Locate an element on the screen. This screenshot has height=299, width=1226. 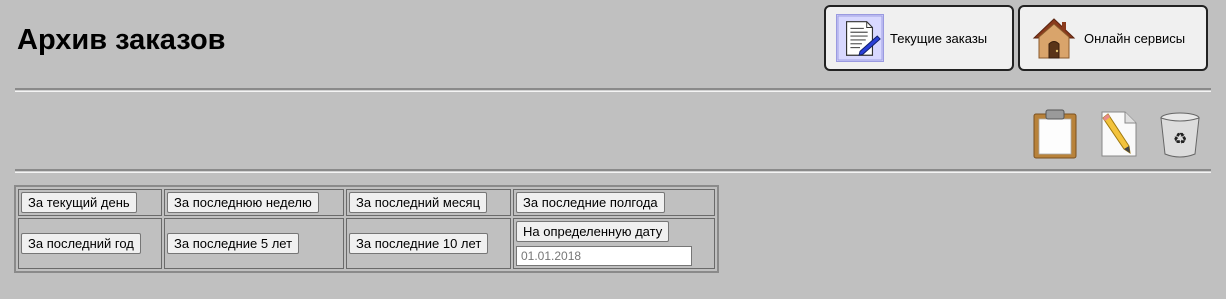
toolbar-divider is located at coordinates (613, 171).